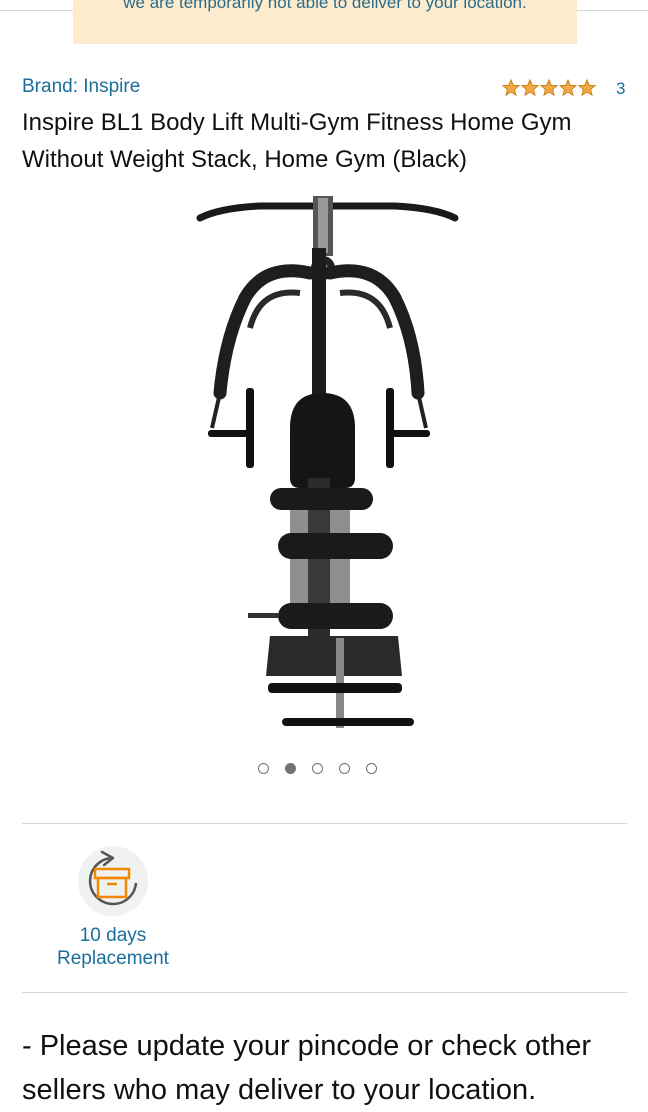  Describe the element at coordinates (290, 768) in the screenshot. I see `carousel-dot-active` at that location.